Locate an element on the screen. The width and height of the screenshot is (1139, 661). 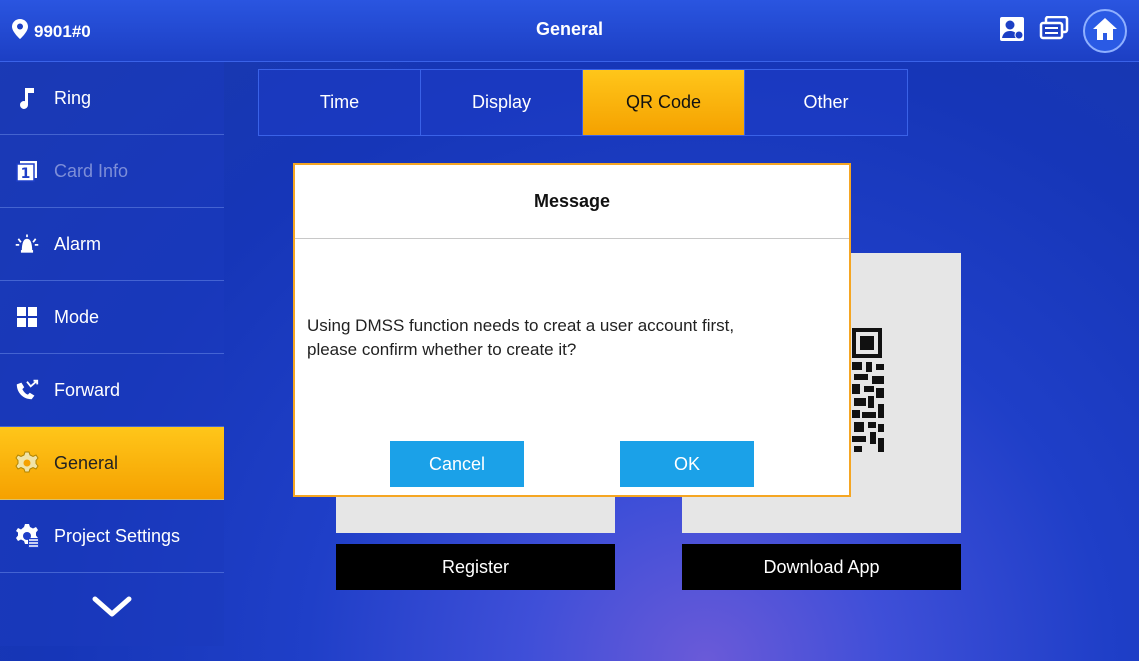
location-text: 9901#0 is located at coordinates (62, 31).